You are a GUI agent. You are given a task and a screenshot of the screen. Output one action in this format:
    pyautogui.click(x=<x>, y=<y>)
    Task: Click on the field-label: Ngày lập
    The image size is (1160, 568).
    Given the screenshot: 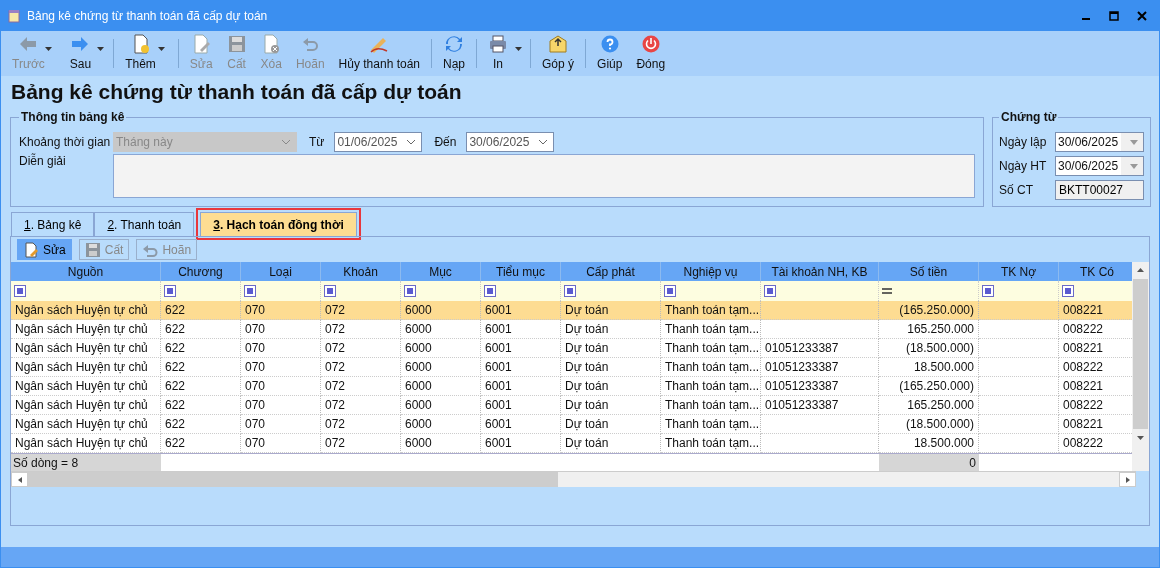 What is the action you would take?
    pyautogui.click(x=1023, y=142)
    